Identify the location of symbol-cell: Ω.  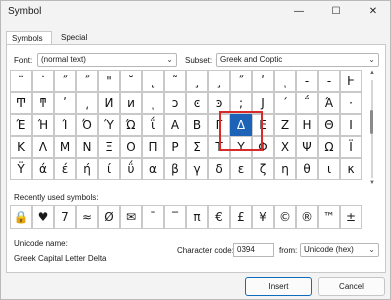
(329, 147).